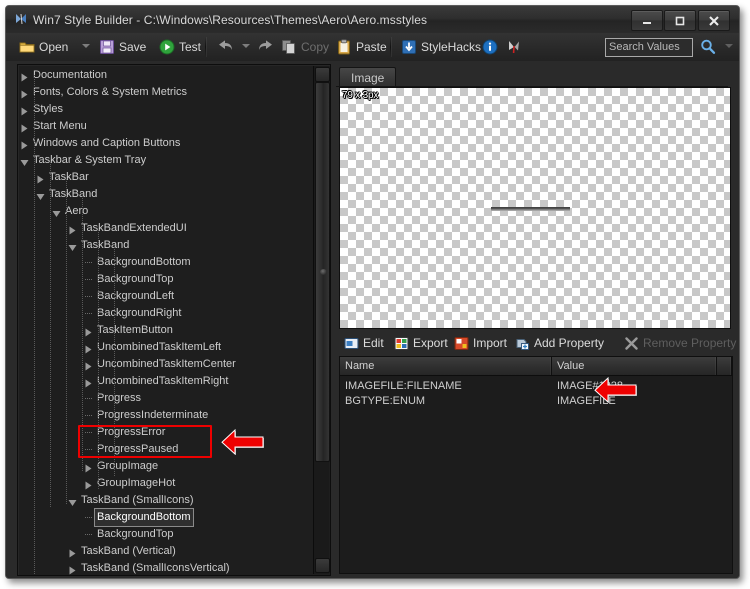 Image resolution: width=750 pixels, height=589 pixels. Describe the element at coordinates (163, 381) in the screenshot. I see `tree-item-label: UncombinedTaskItemRight` at that location.